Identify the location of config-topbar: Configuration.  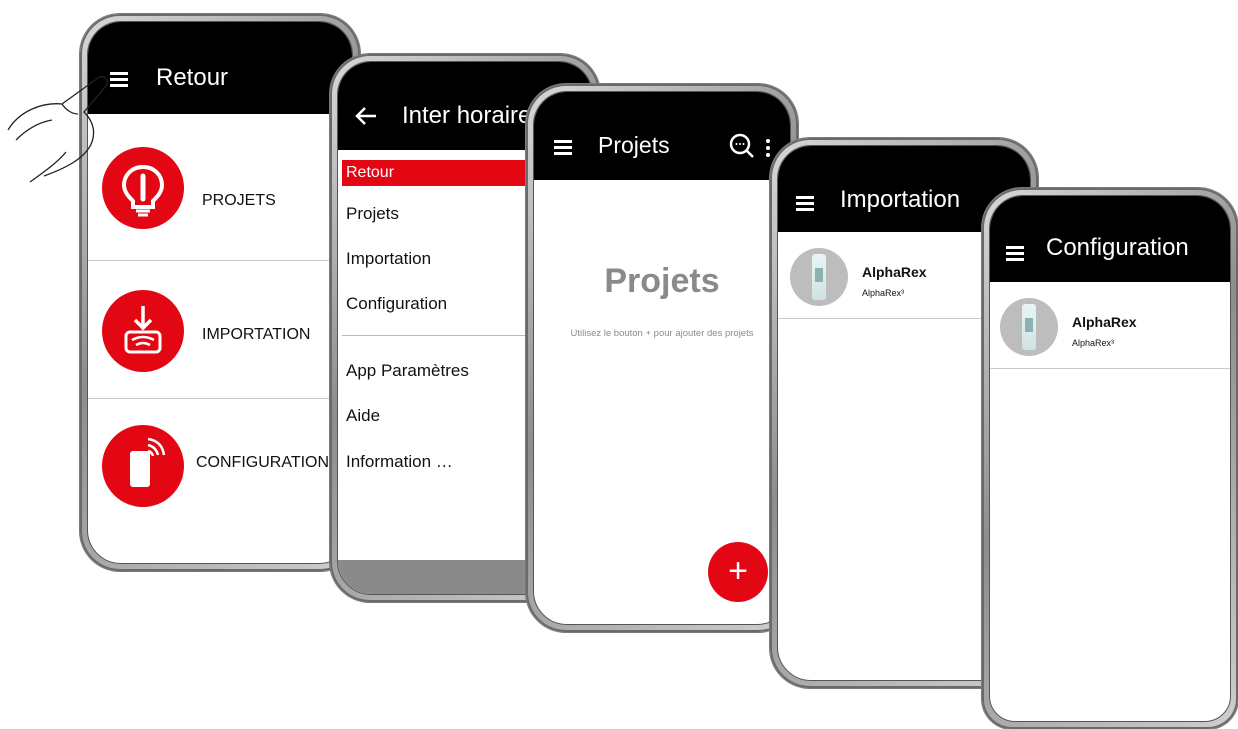
(1110, 239).